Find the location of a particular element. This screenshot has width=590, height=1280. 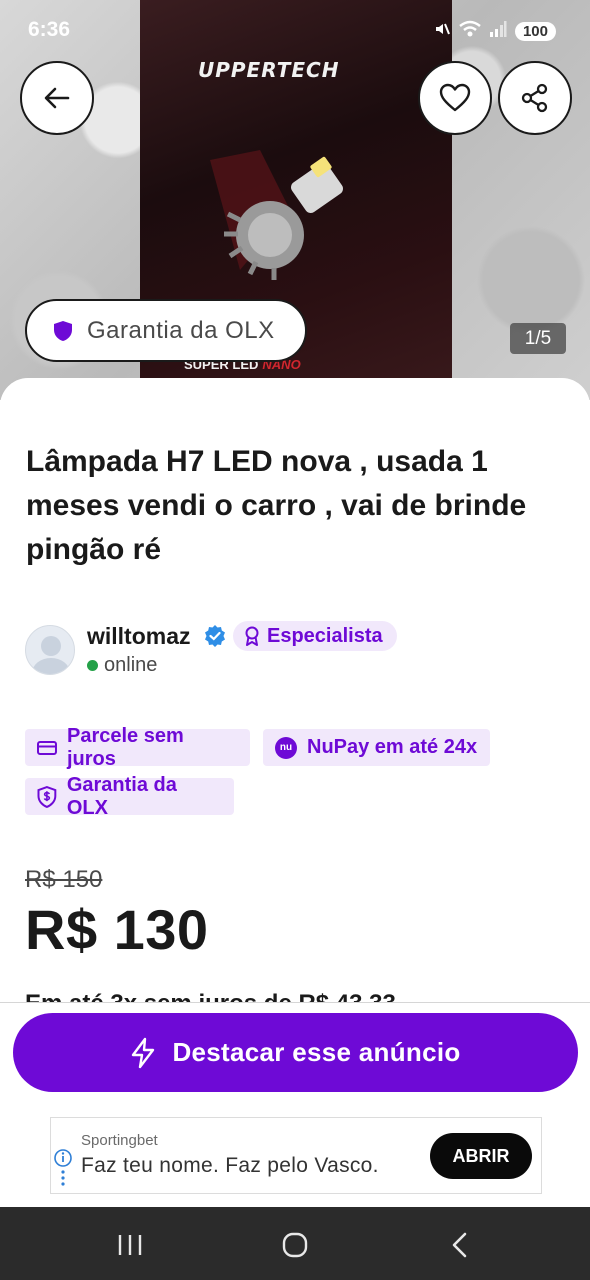

seller-info: willtomaz Especialista online is located at coordinates (305, 651).